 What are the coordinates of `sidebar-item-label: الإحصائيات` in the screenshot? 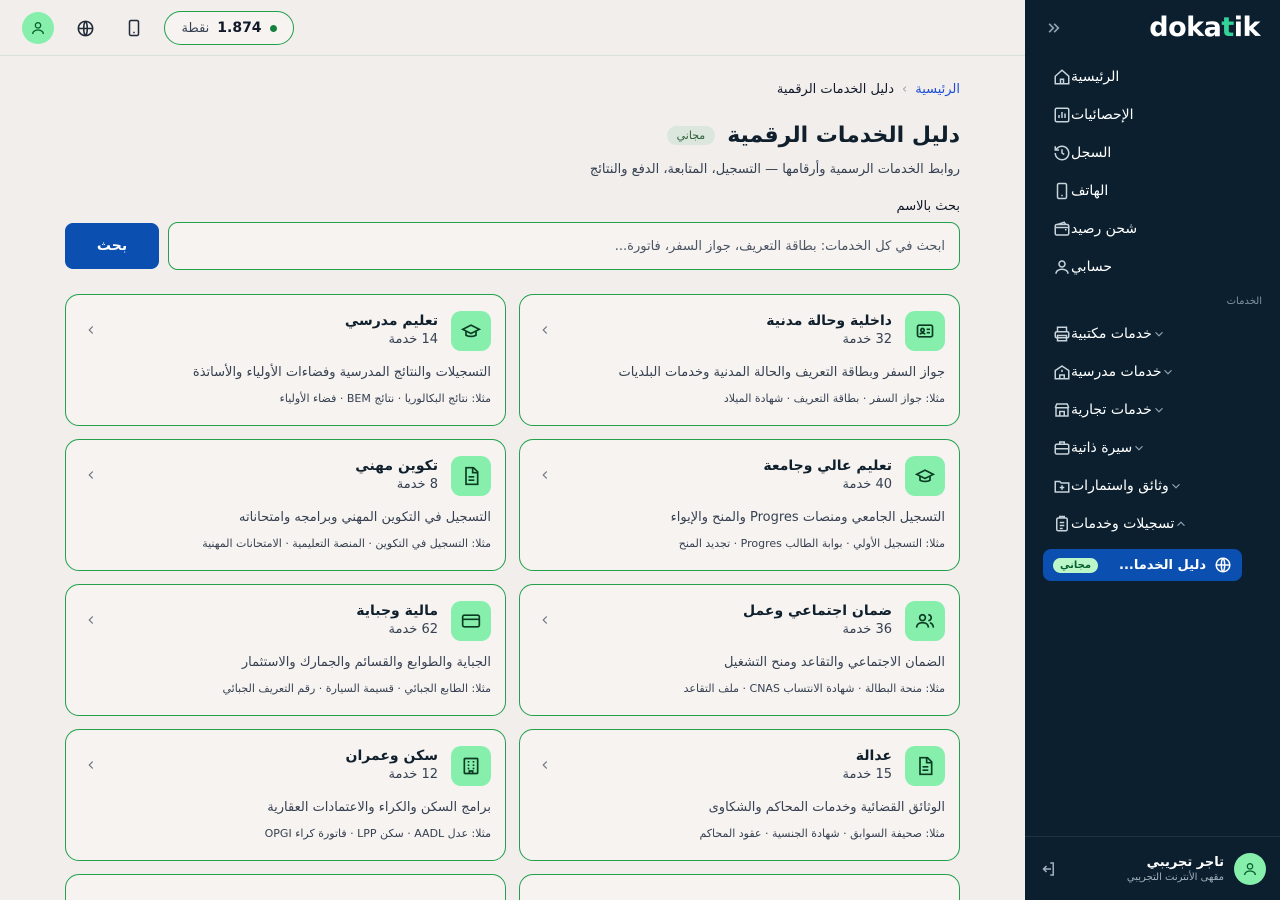 It's located at (1102, 115).